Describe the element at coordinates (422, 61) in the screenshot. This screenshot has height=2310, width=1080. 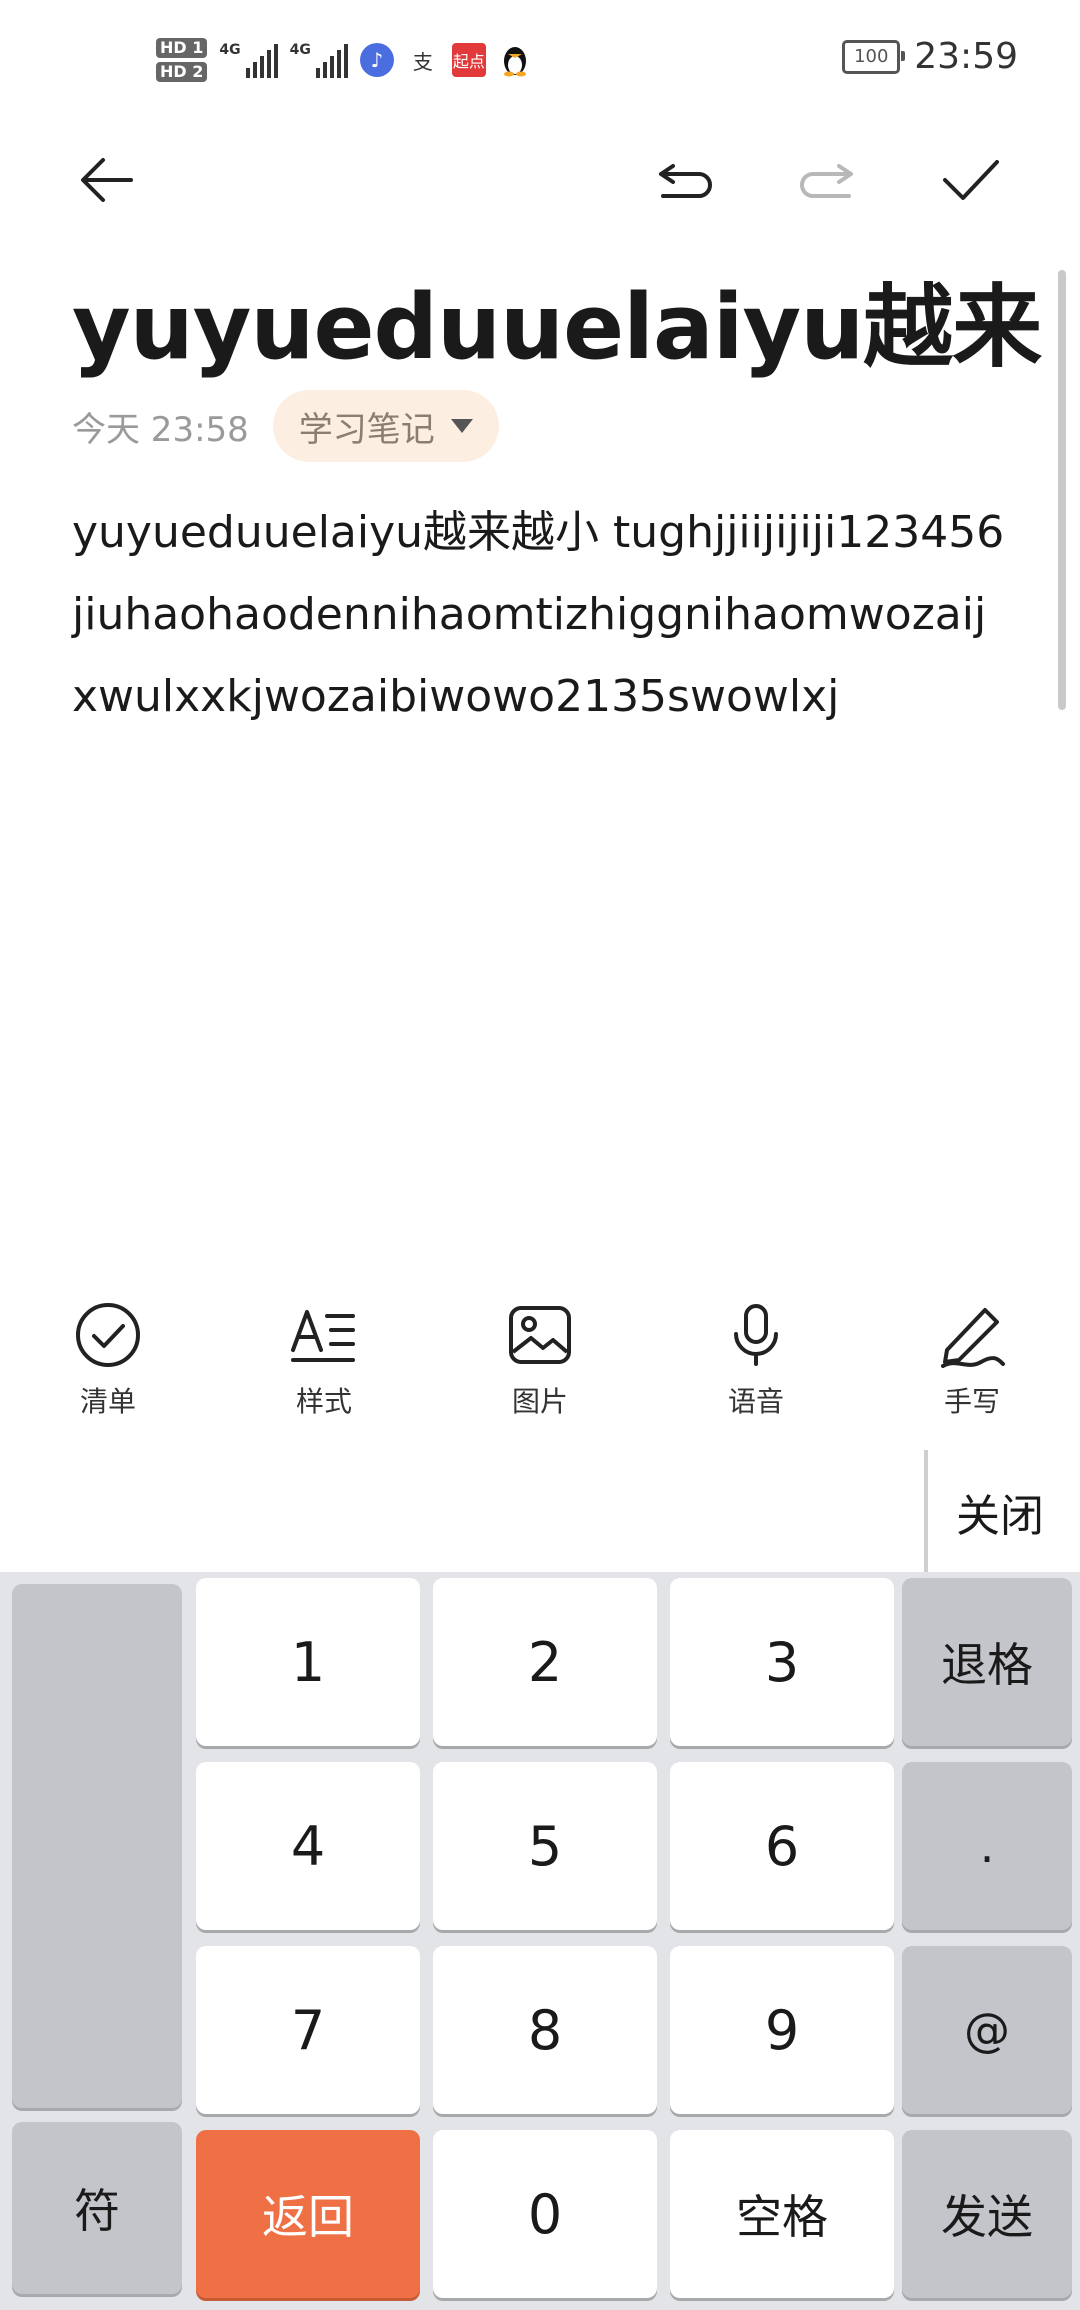
I see `alipay-icon: 支` at that location.